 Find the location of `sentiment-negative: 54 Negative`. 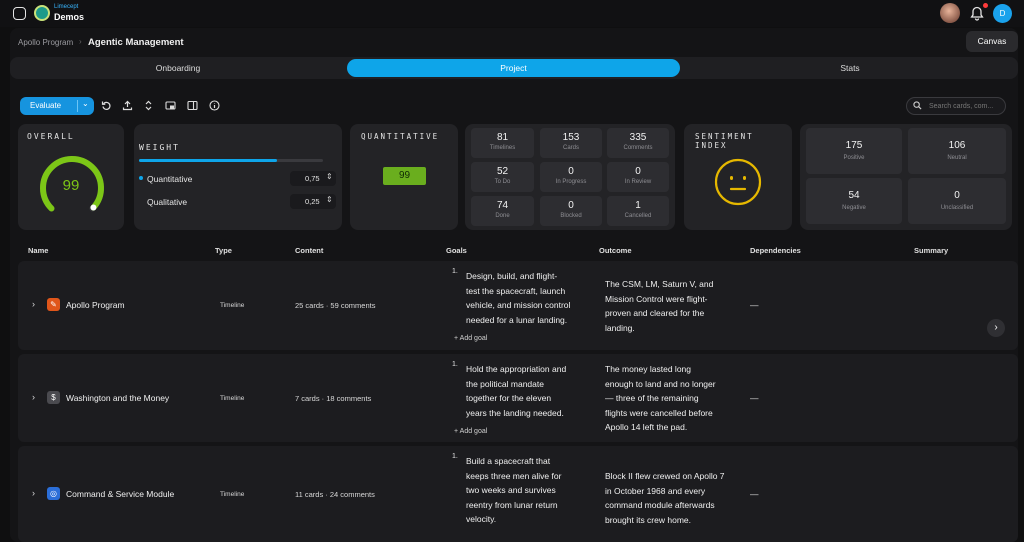

sentiment-negative: 54 Negative is located at coordinates (854, 201).